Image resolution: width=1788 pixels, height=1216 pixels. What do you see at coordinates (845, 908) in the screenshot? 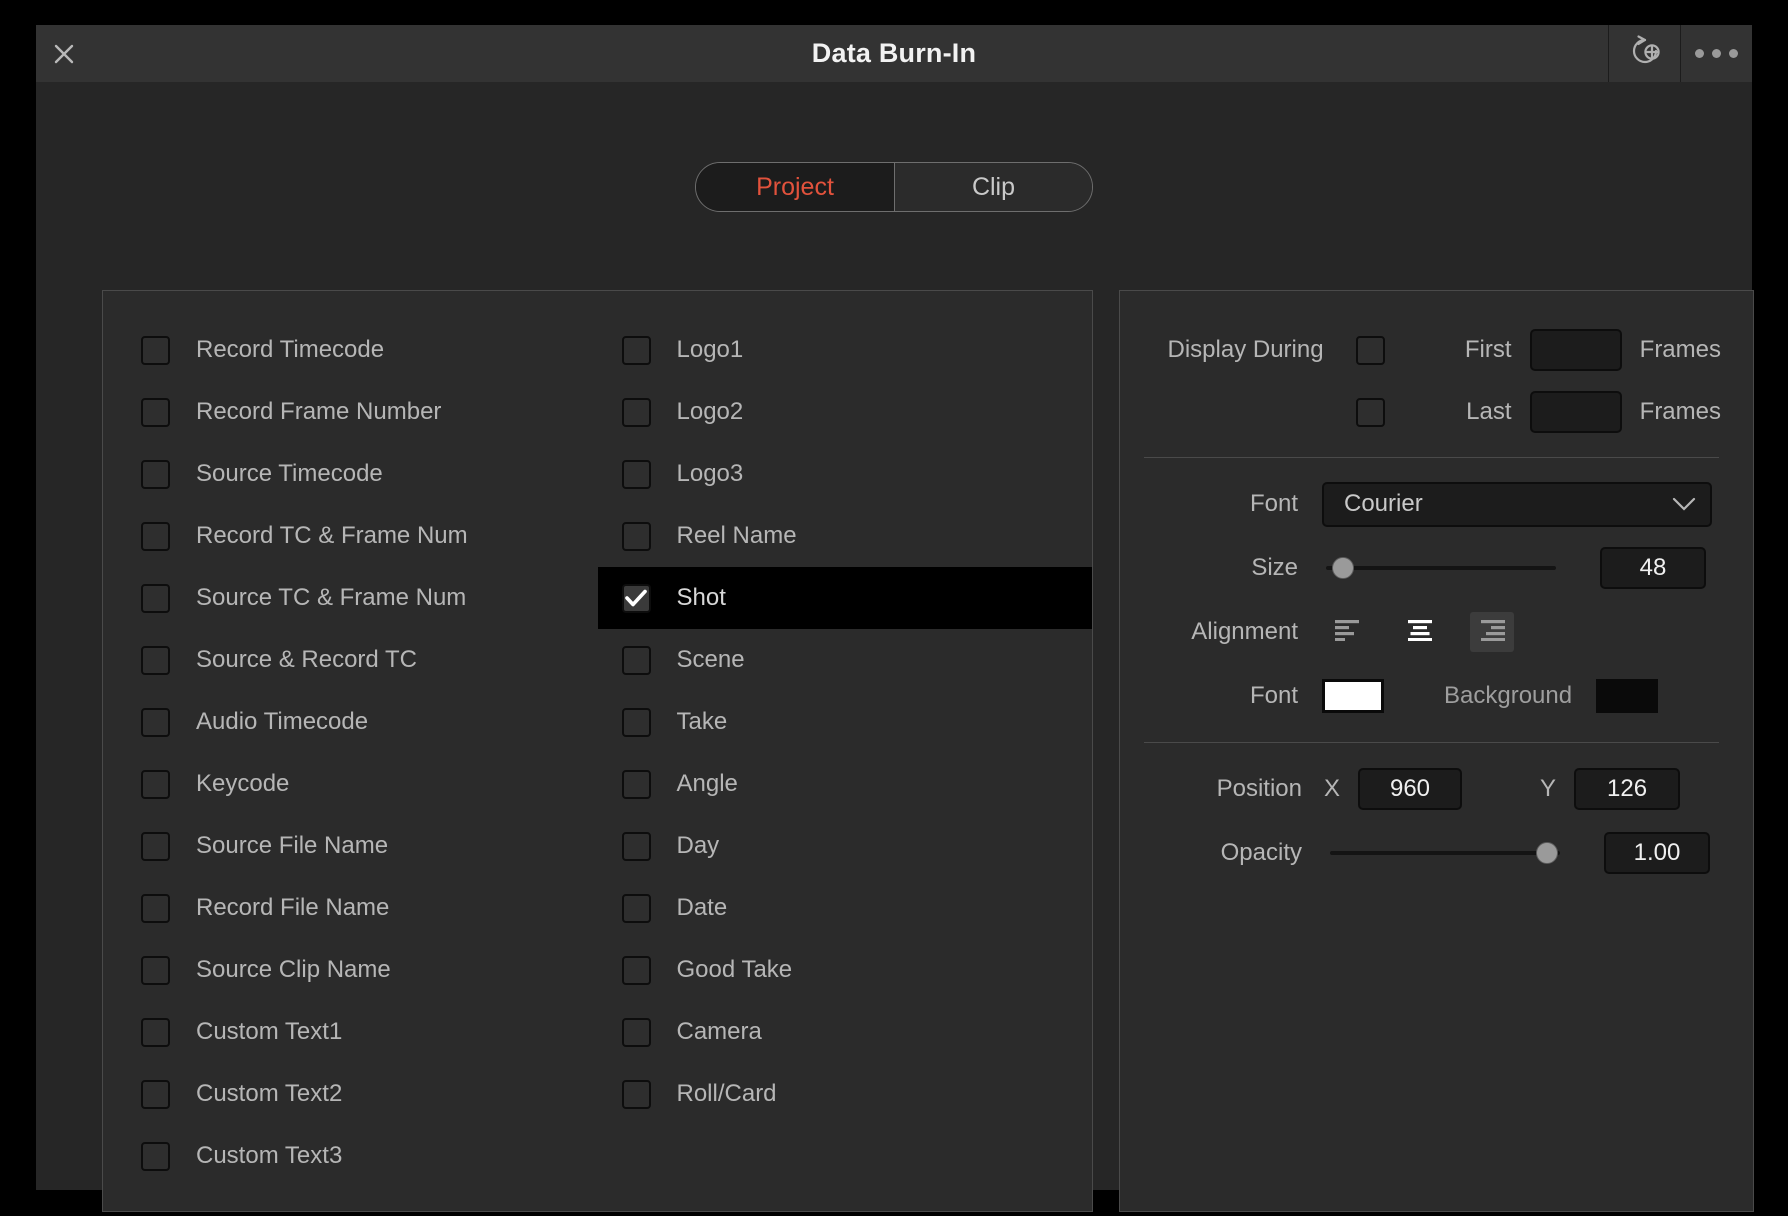
I see `burn-in-item-row: Date` at bounding box center [845, 908].